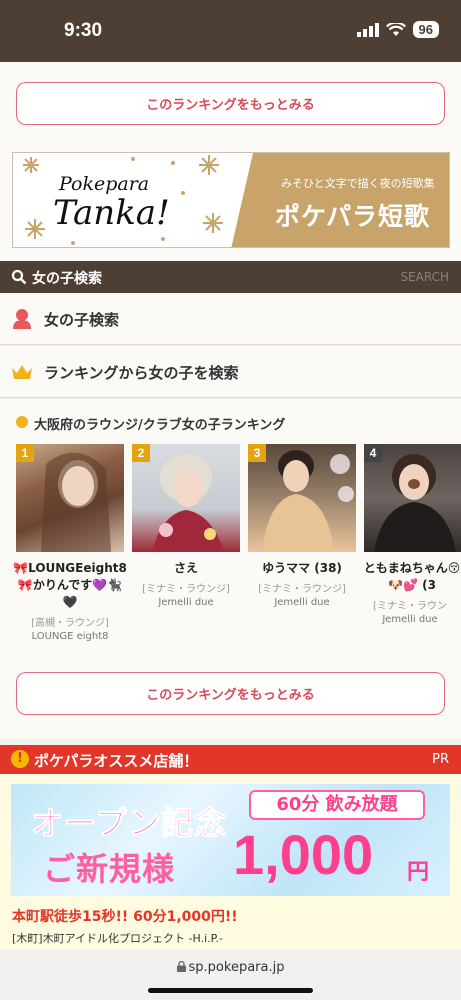 The height and width of the screenshot is (1000, 461). I want to click on ad-text-open: オープン記念, so click(129, 823).